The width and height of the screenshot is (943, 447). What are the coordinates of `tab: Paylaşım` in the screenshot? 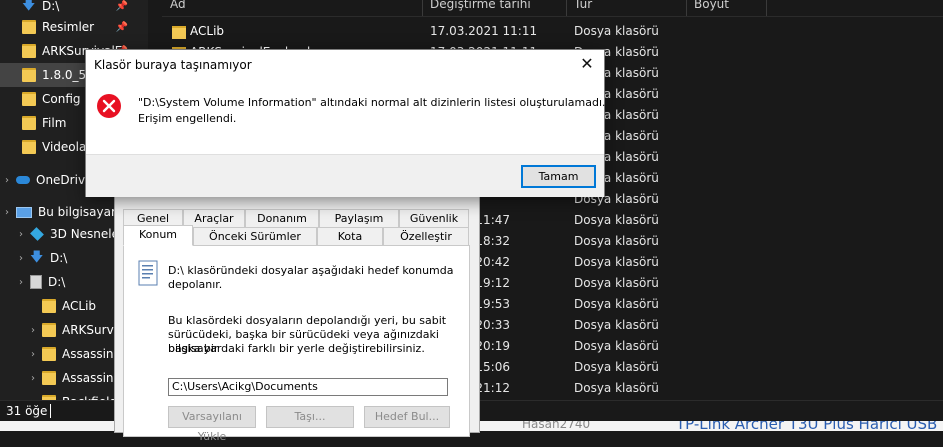 It's located at (359, 218).